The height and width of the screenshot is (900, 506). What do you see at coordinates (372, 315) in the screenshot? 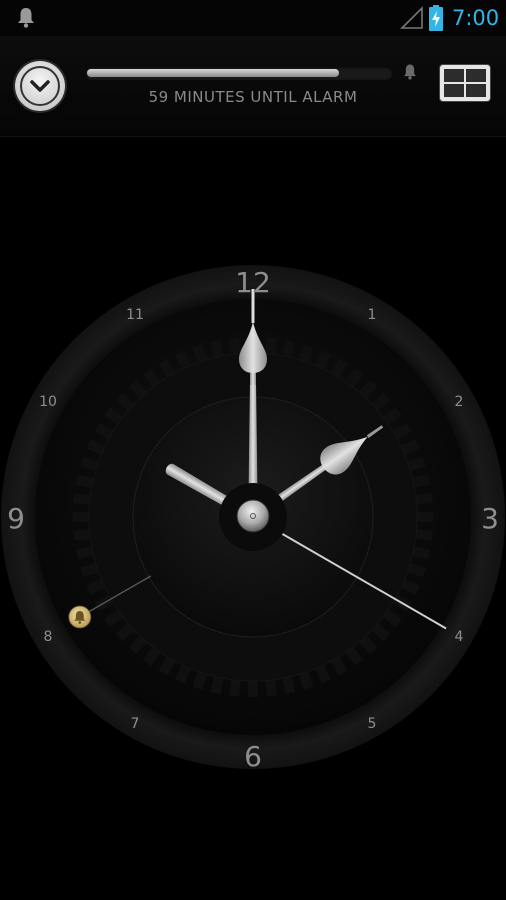
I see `numeral-1: 1` at bounding box center [372, 315].